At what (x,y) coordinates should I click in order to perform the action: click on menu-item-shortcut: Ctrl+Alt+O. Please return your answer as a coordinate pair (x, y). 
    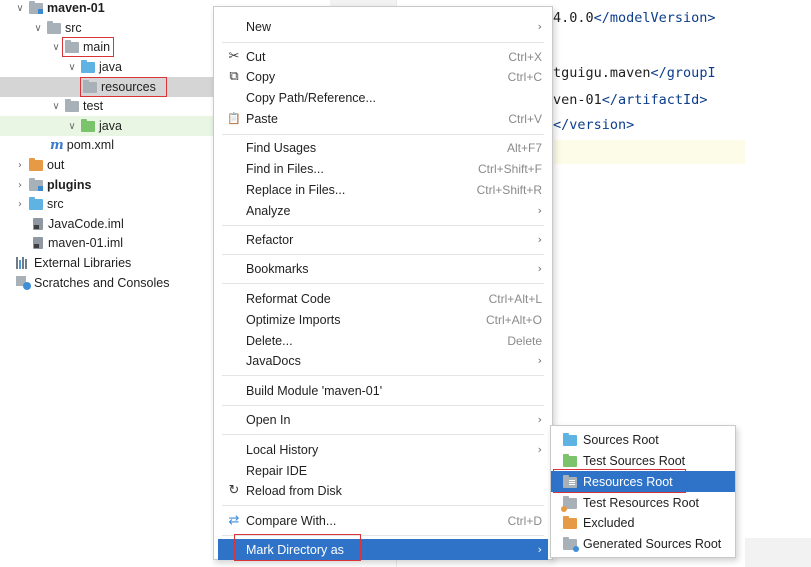
    Looking at the image, I should click on (513, 319).